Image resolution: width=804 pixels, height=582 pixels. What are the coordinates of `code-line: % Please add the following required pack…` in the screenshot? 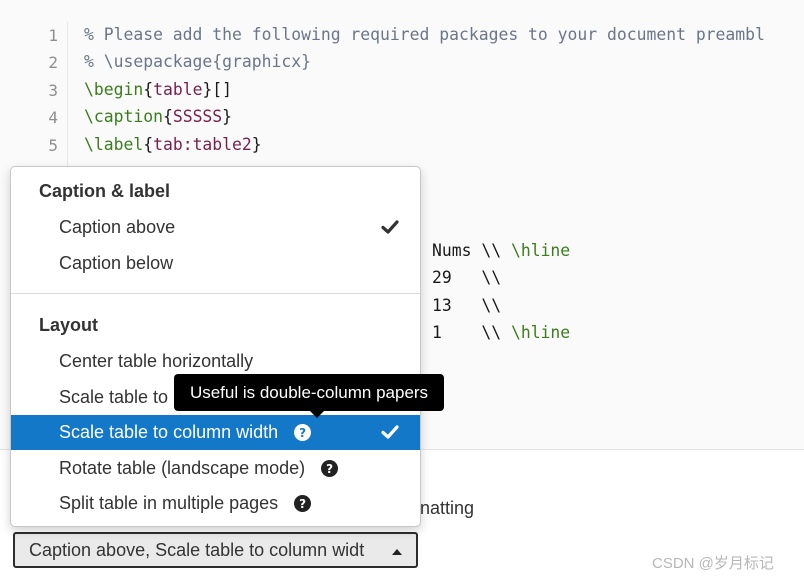 It's located at (424, 34).